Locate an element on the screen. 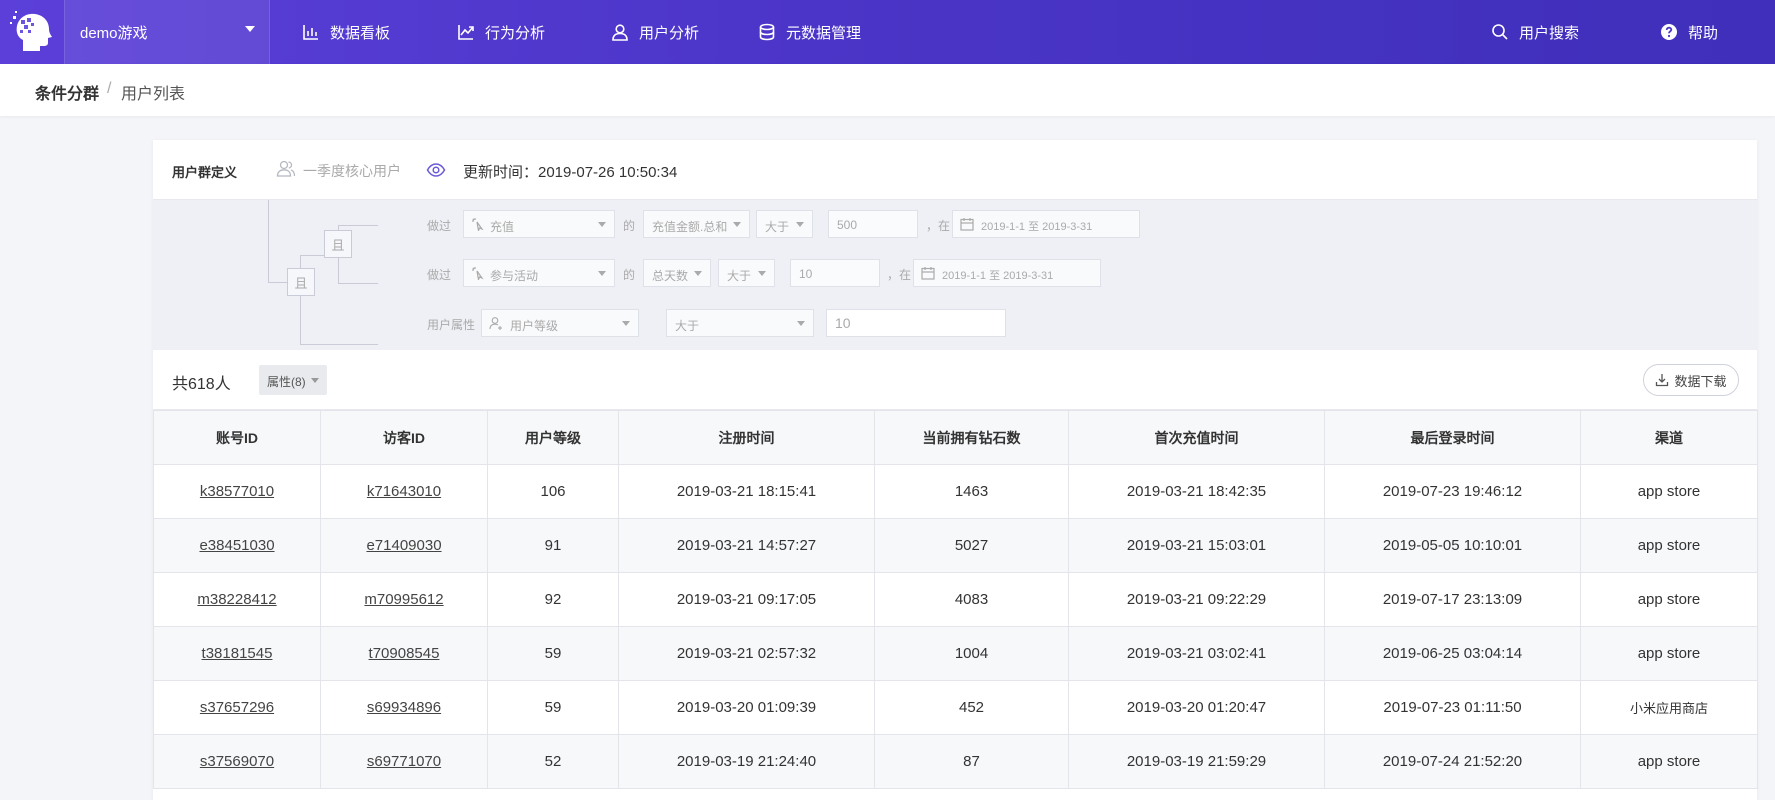 Image resolution: width=1775 pixels, height=800 pixels. of-label: 的 is located at coordinates (629, 275).